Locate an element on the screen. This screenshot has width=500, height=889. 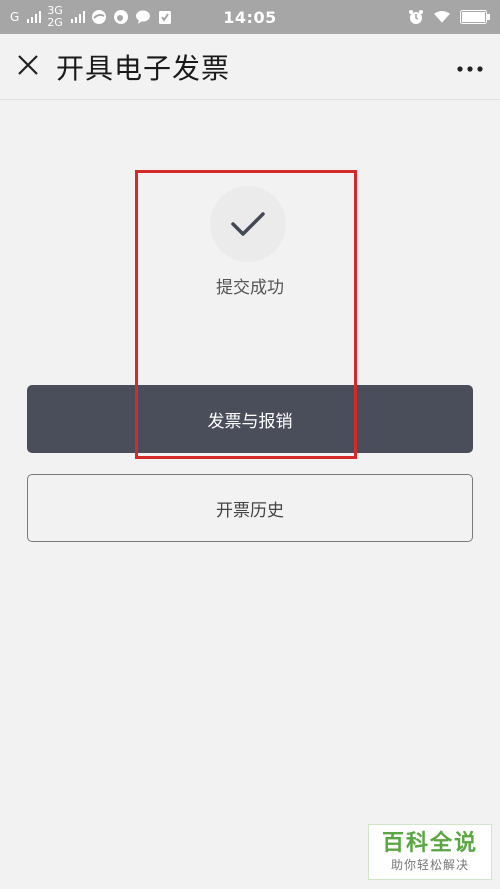
invoice-reimbursement-label: 发票与报销 is located at coordinates (250, 421).